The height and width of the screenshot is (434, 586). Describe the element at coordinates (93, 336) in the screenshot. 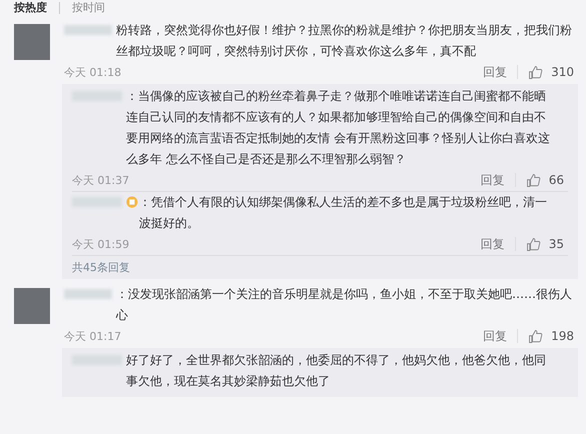

I see `comment-time: 今天 01:17` at that location.